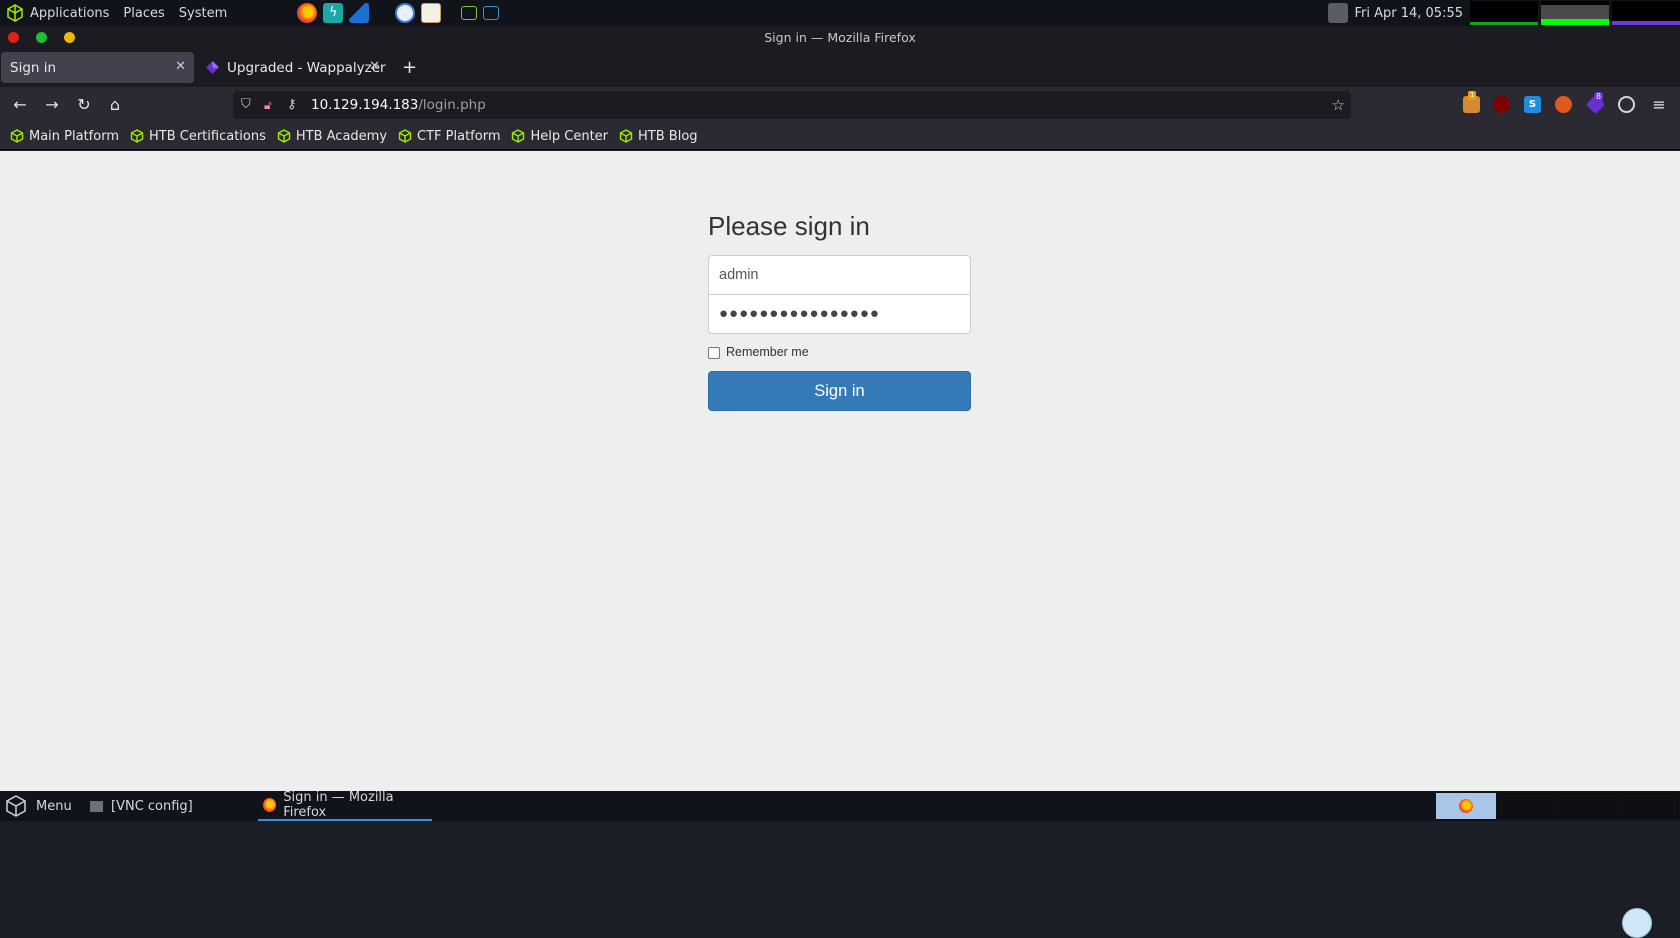 Image resolution: width=1680 pixels, height=938 pixels. I want to click on bookmark-label: Main Platform, so click(74, 136).